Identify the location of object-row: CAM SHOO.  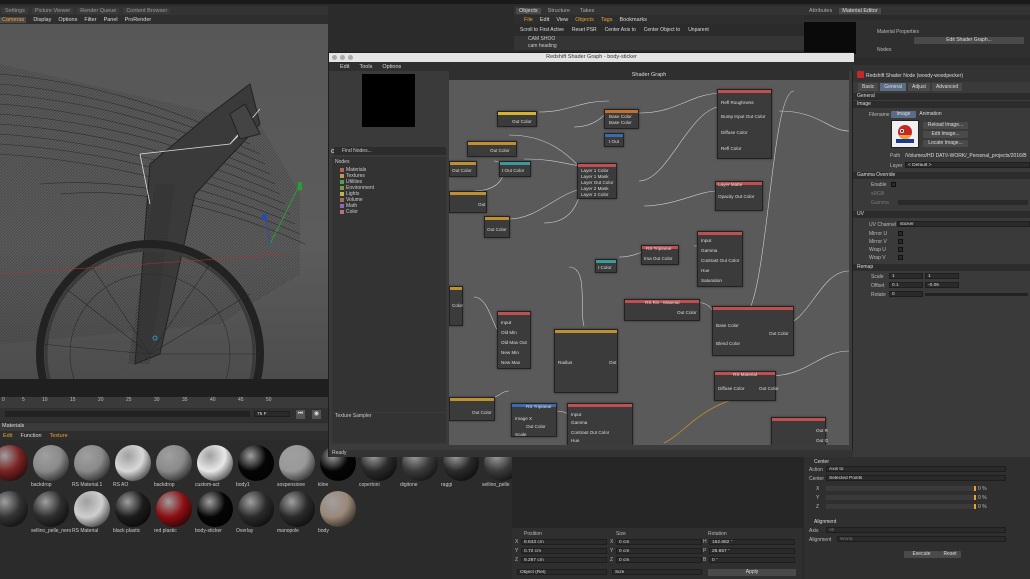
(659, 39).